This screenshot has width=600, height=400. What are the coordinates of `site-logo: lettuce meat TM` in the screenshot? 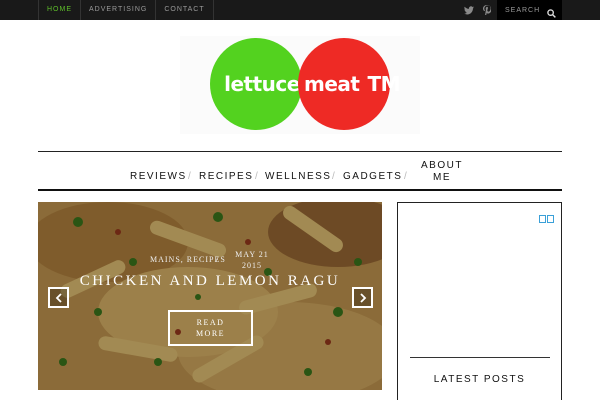 It's located at (300, 85).